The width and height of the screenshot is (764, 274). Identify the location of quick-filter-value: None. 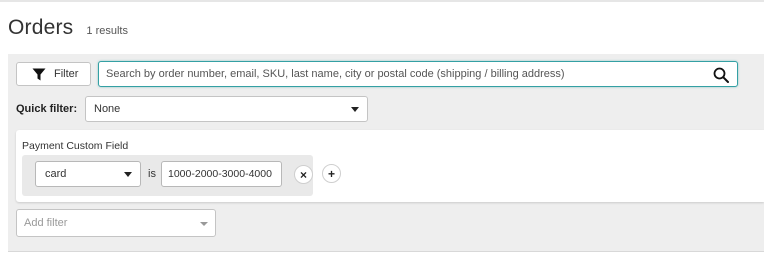
(107, 109).